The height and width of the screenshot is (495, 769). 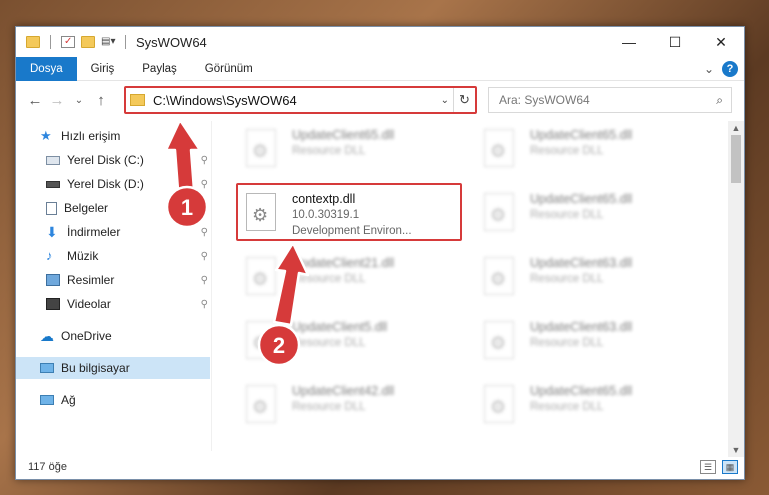 What do you see at coordinates (68, 42) in the screenshot?
I see `properties-icon: ✓` at bounding box center [68, 42].